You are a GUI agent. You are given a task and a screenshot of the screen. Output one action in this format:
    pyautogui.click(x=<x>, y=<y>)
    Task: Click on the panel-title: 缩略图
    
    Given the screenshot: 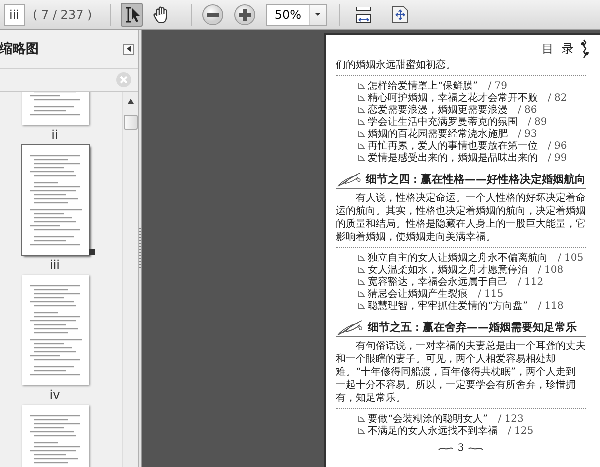 What is the action you would take?
    pyautogui.click(x=19, y=49)
    